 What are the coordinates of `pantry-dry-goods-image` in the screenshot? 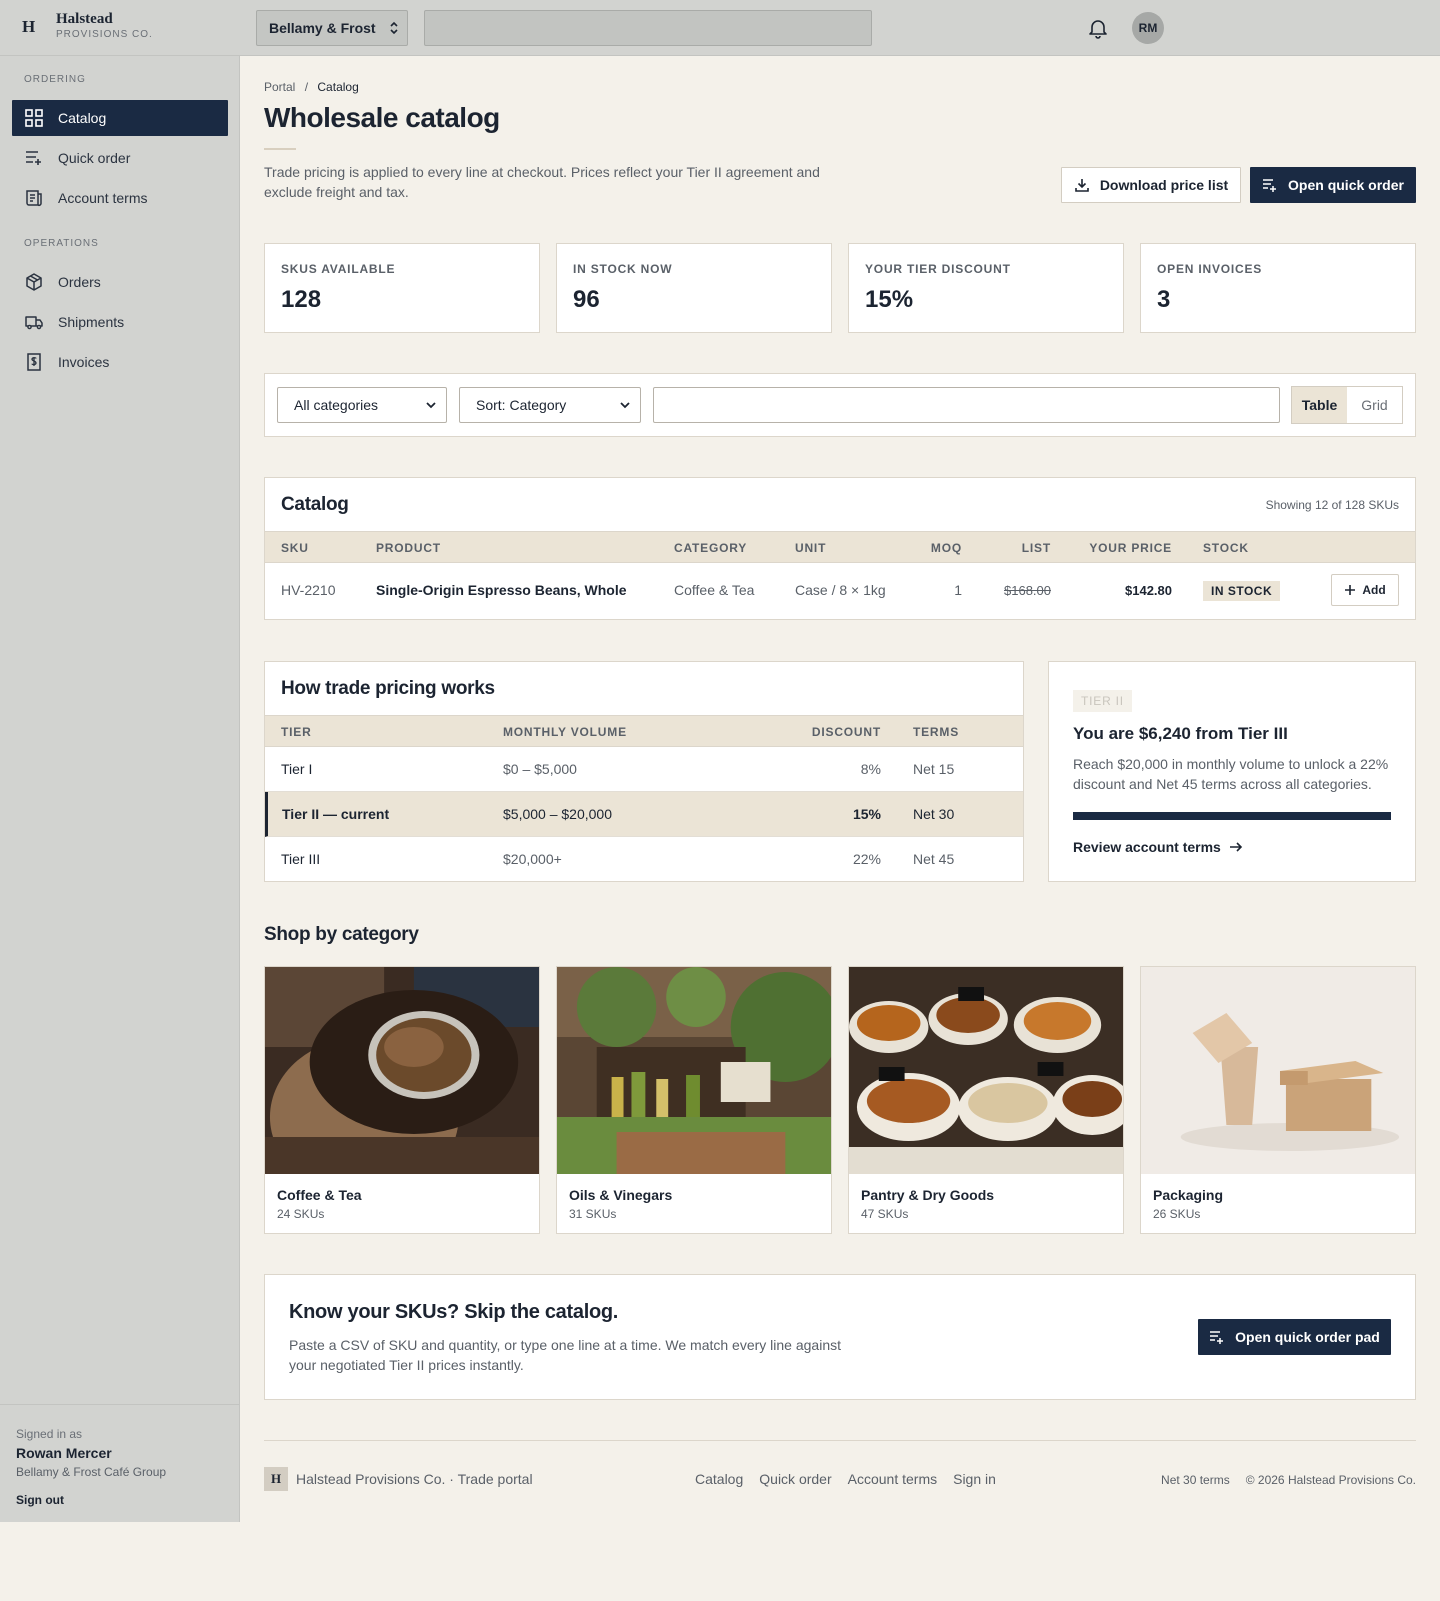 It's located at (986, 1070).